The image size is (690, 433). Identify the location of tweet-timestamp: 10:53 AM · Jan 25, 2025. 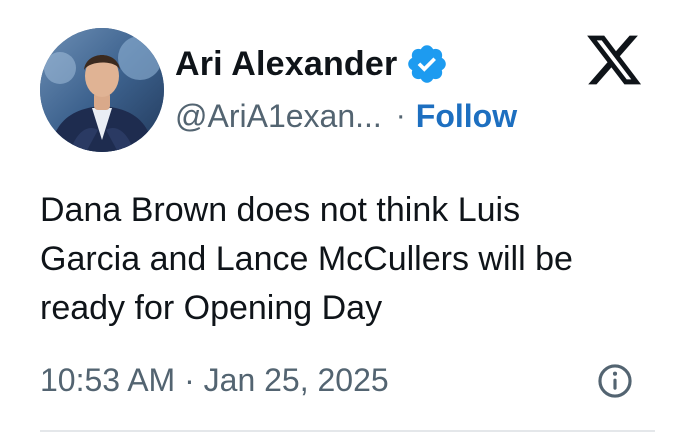
(214, 380).